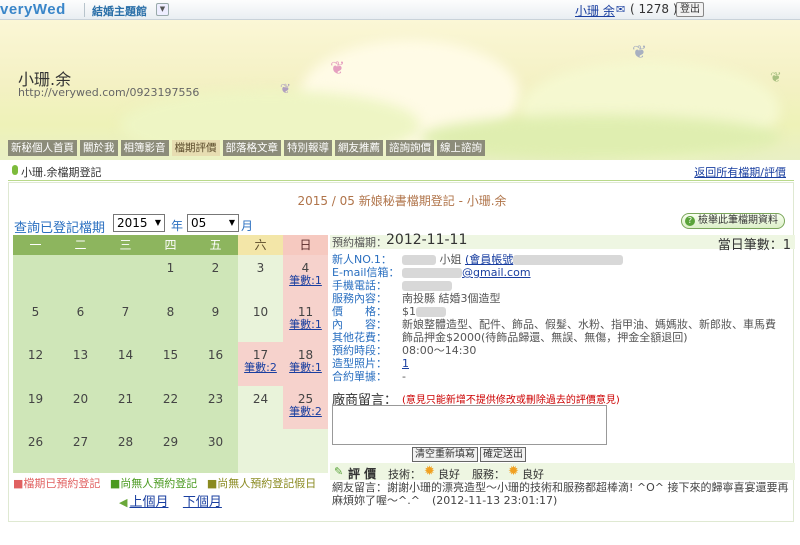 Image resolution: width=800 pixels, height=545 pixels. I want to click on sun-icon: ✹, so click(513, 471).